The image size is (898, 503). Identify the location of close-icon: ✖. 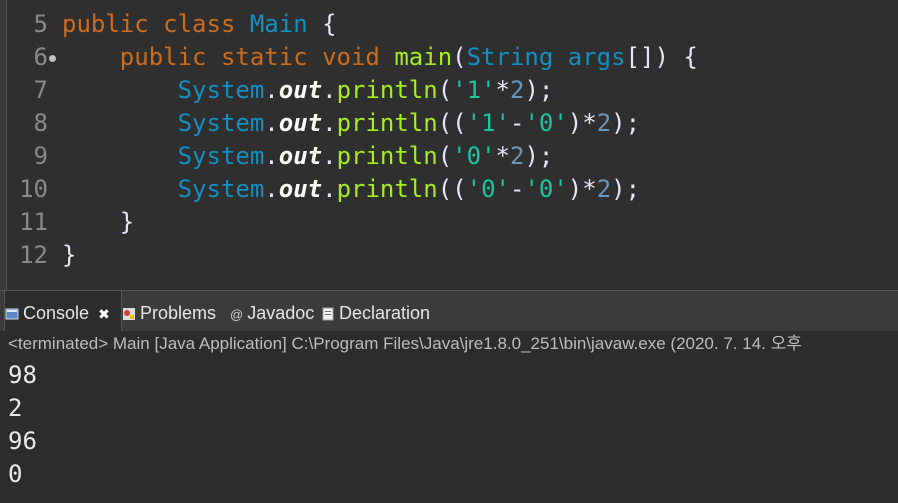
(104, 314).